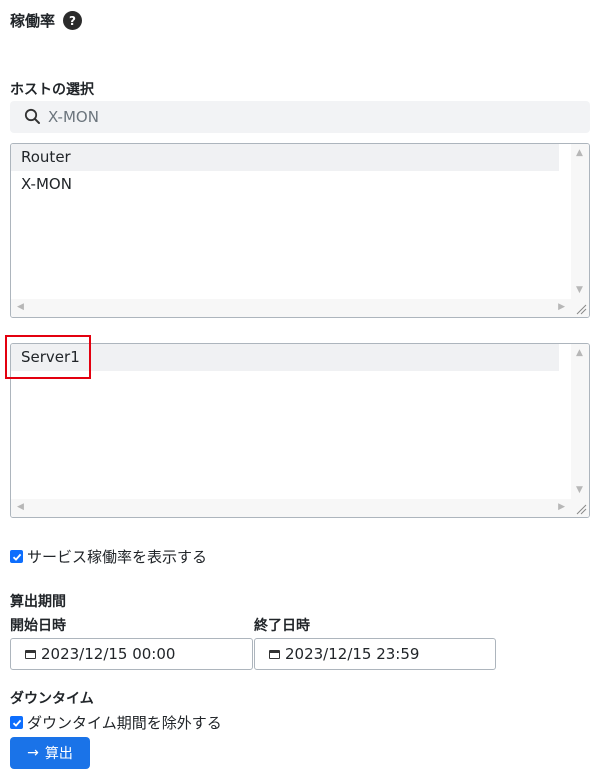 Image resolution: width=607 pixels, height=777 pixels. Describe the element at coordinates (285, 184) in the screenshot. I see `host-list-item: X-MON` at that location.